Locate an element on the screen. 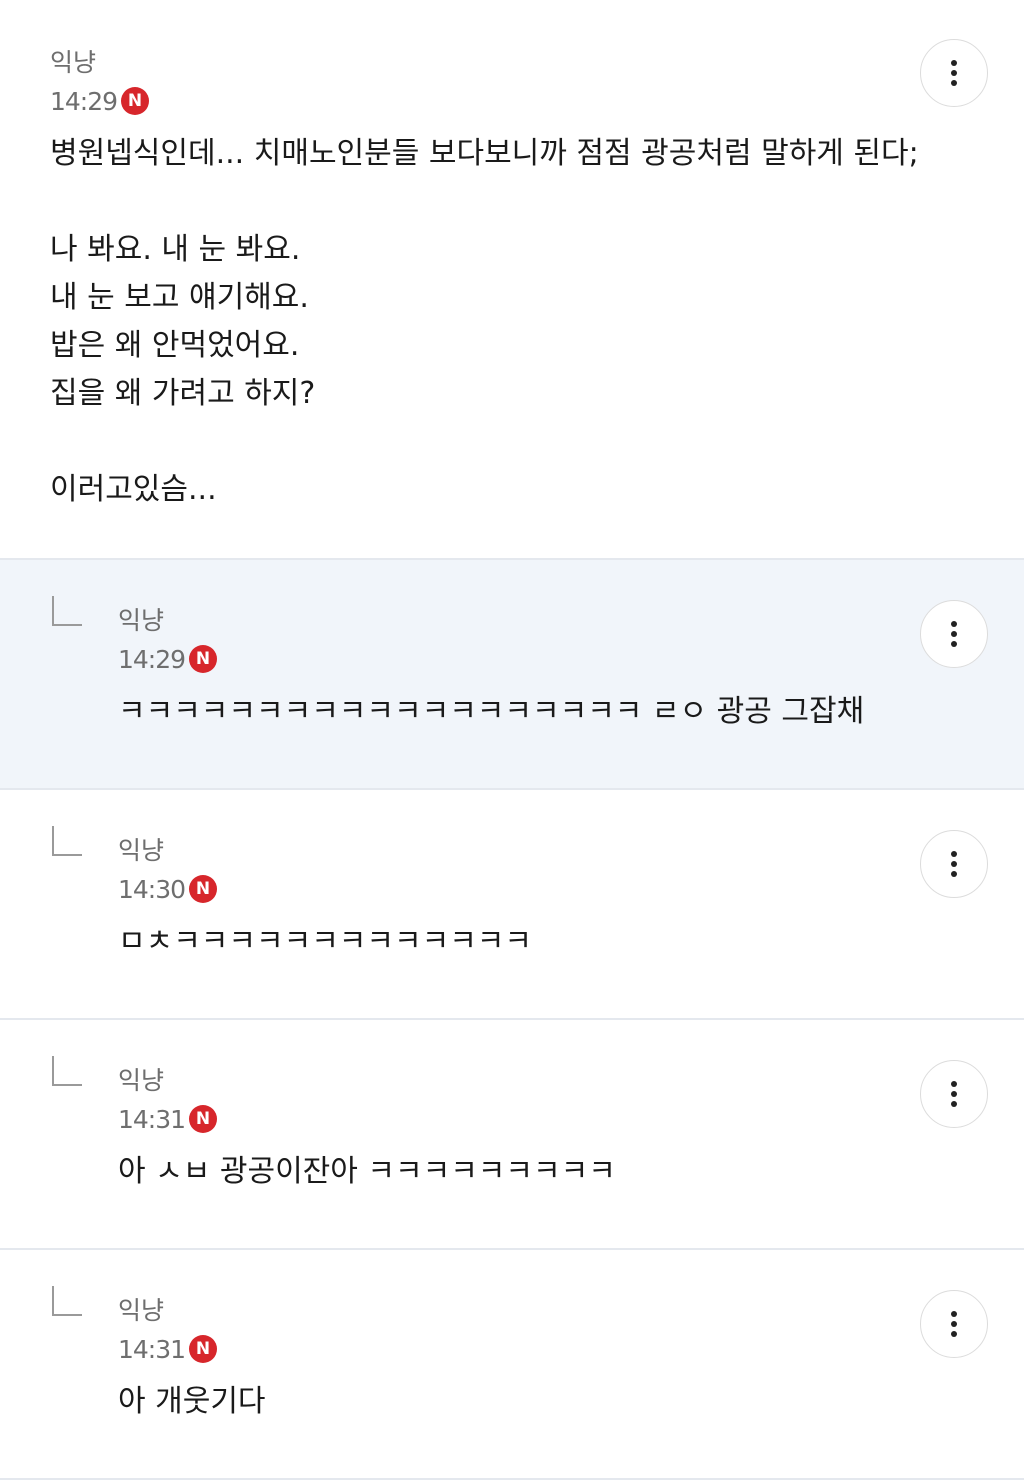 The height and width of the screenshot is (1482, 1024). post-time: 14:29 is located at coordinates (84, 101).